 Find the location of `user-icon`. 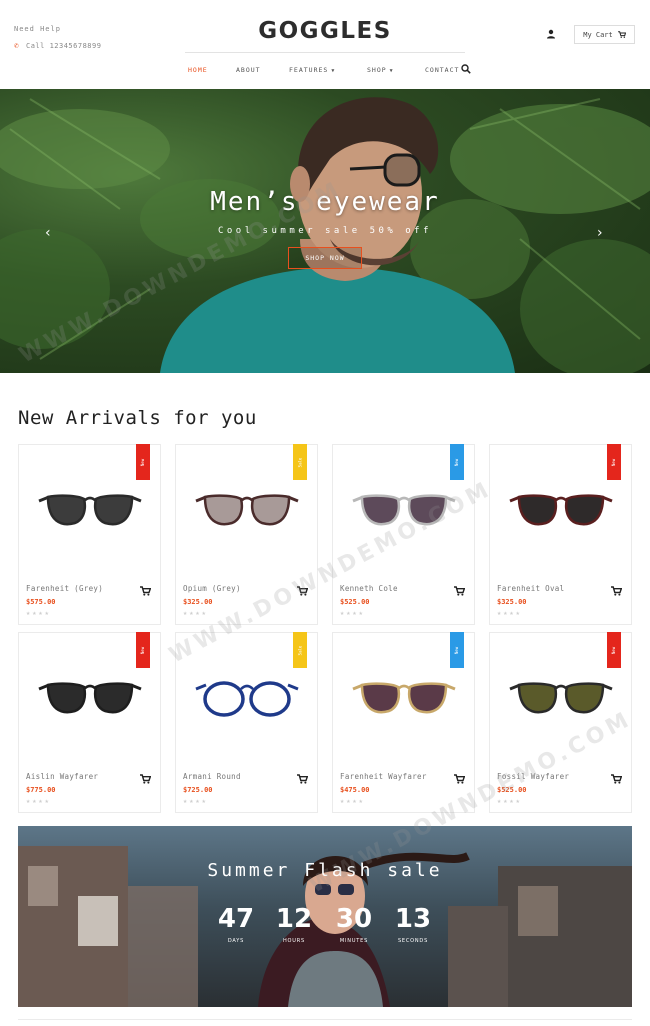

user-icon is located at coordinates (551, 34).